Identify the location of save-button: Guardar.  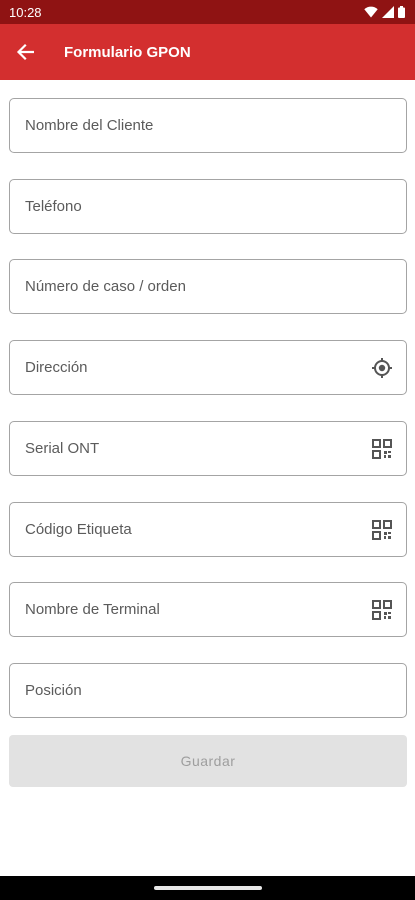
(208, 761).